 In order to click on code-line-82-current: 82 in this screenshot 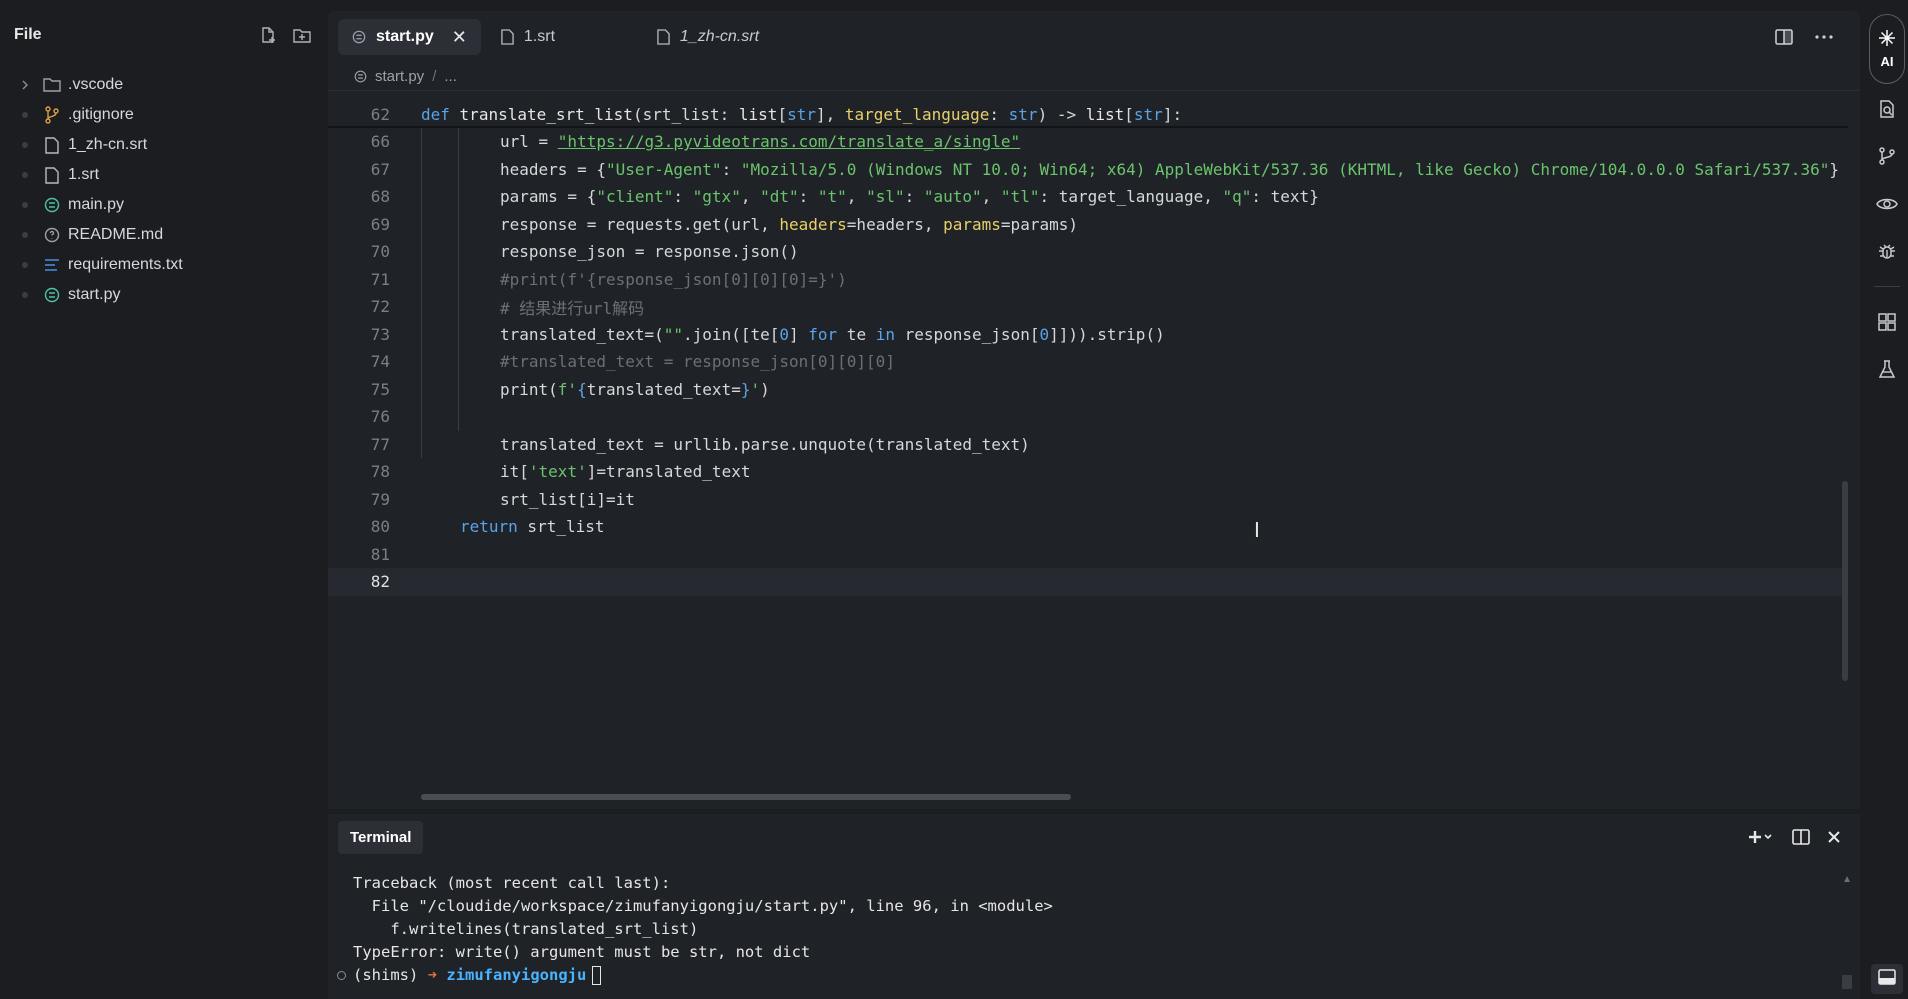, I will do `click(1088, 582)`.